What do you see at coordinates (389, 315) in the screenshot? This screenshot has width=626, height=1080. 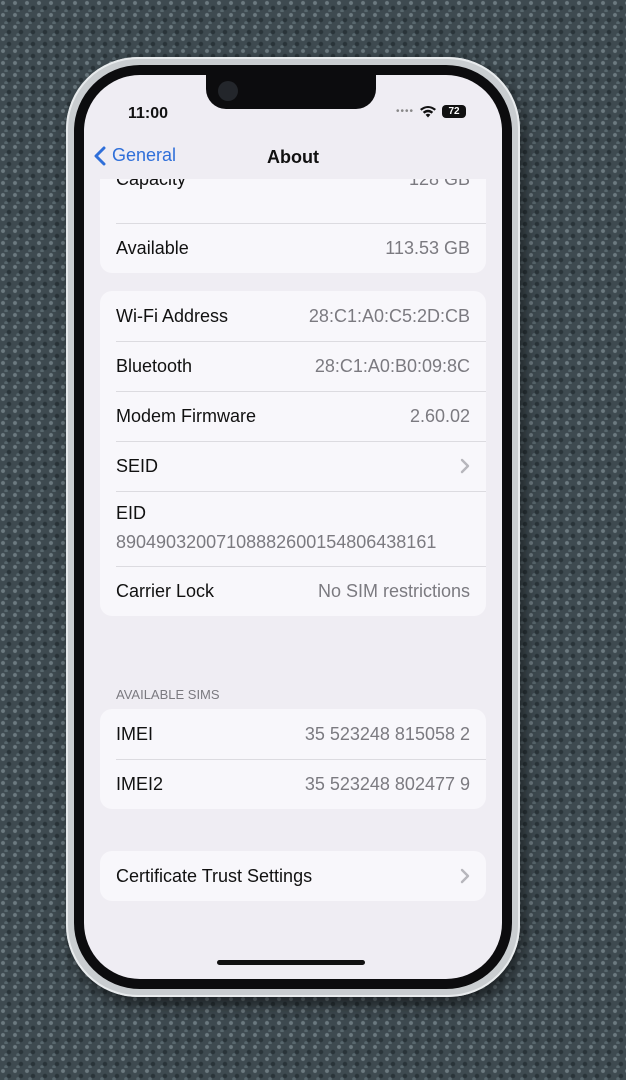 I see `wifi-value: 28:C1:A0:C5:2D:CB` at bounding box center [389, 315].